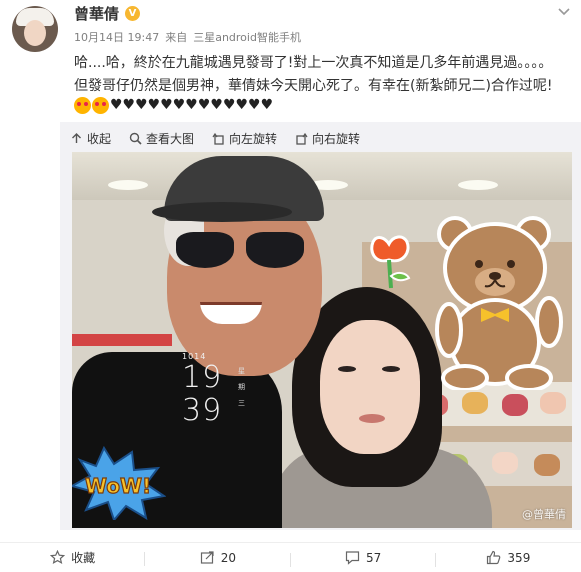 The width and height of the screenshot is (581, 572). I want to click on like-button: 359, so click(508, 557).